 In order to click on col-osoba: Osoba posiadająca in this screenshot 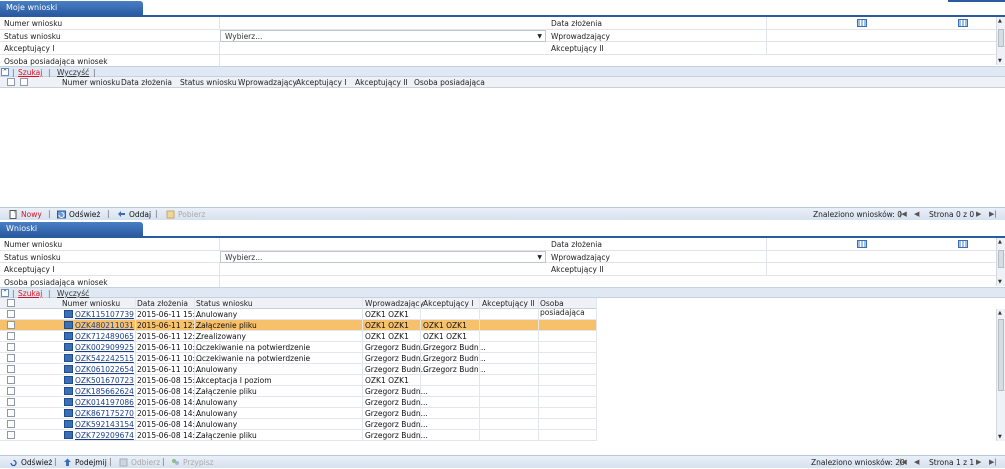, I will do `click(449, 82)`.